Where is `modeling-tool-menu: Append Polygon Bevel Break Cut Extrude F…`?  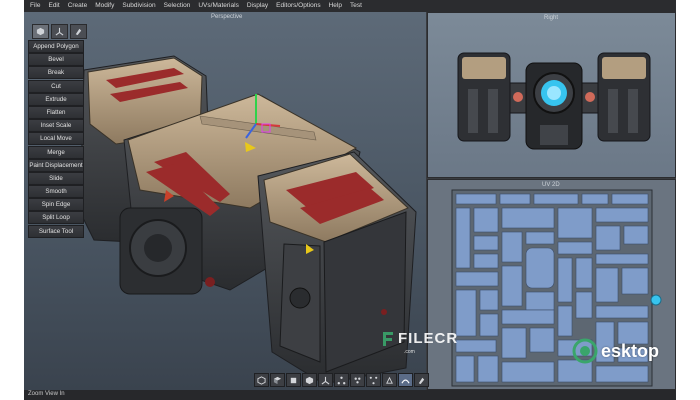 modeling-tool-menu: Append Polygon Bevel Break Cut Extrude F… is located at coordinates (56, 139).